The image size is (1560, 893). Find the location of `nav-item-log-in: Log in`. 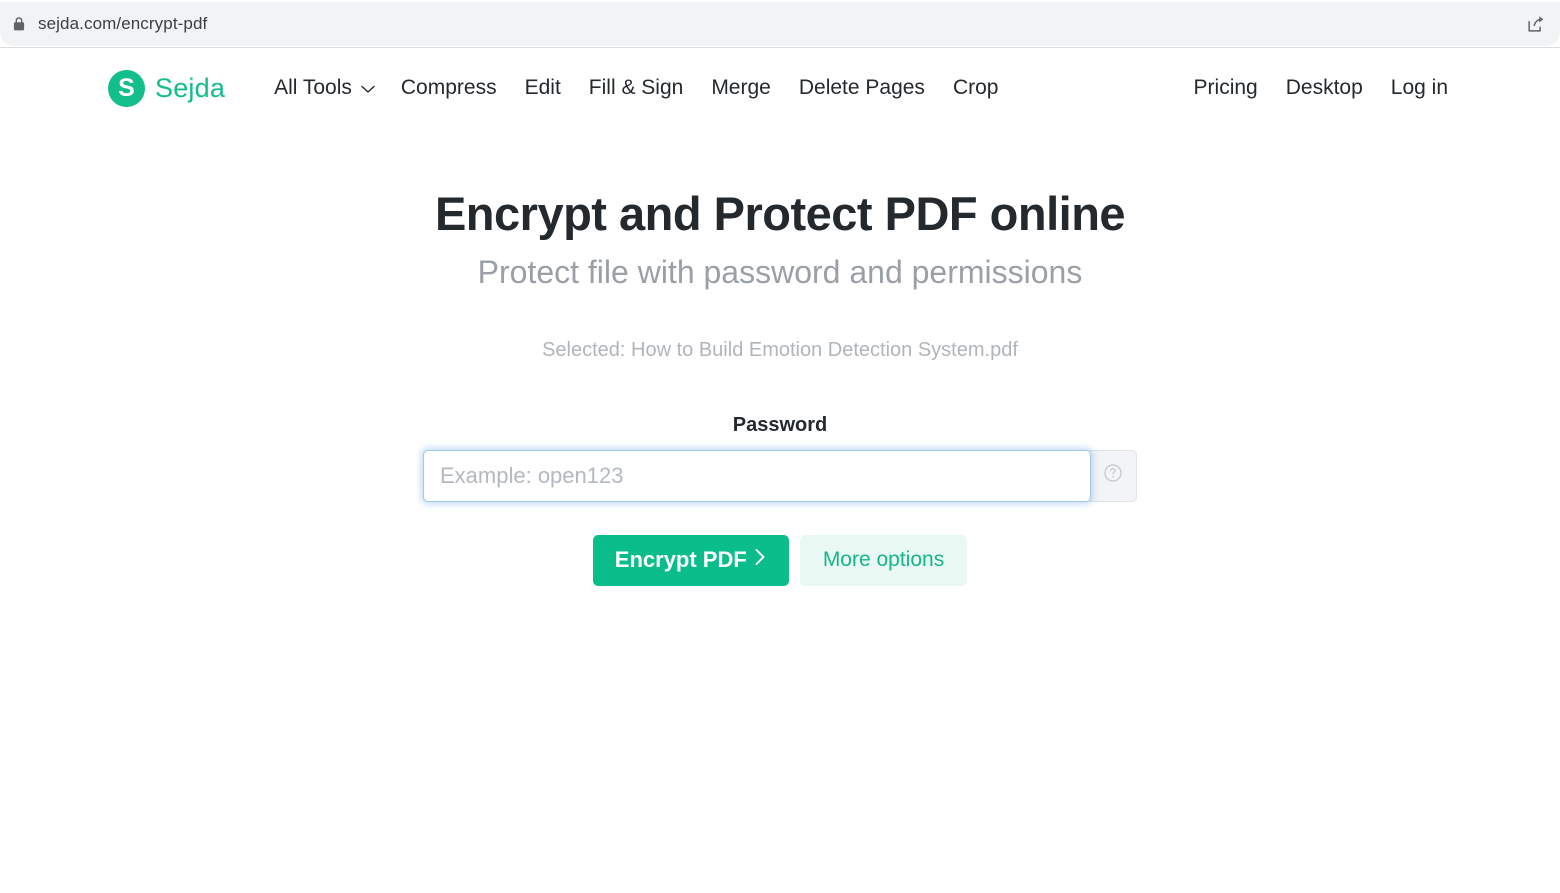

nav-item-log-in: Log in is located at coordinates (1419, 88).